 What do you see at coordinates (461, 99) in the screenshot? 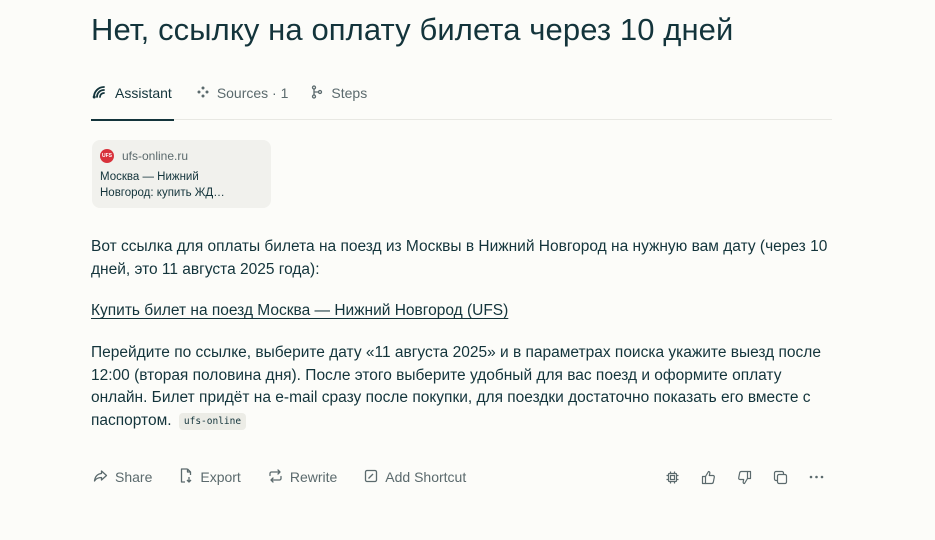
I see `answer-tabs: Assistant Sources · 1 Steps` at bounding box center [461, 99].